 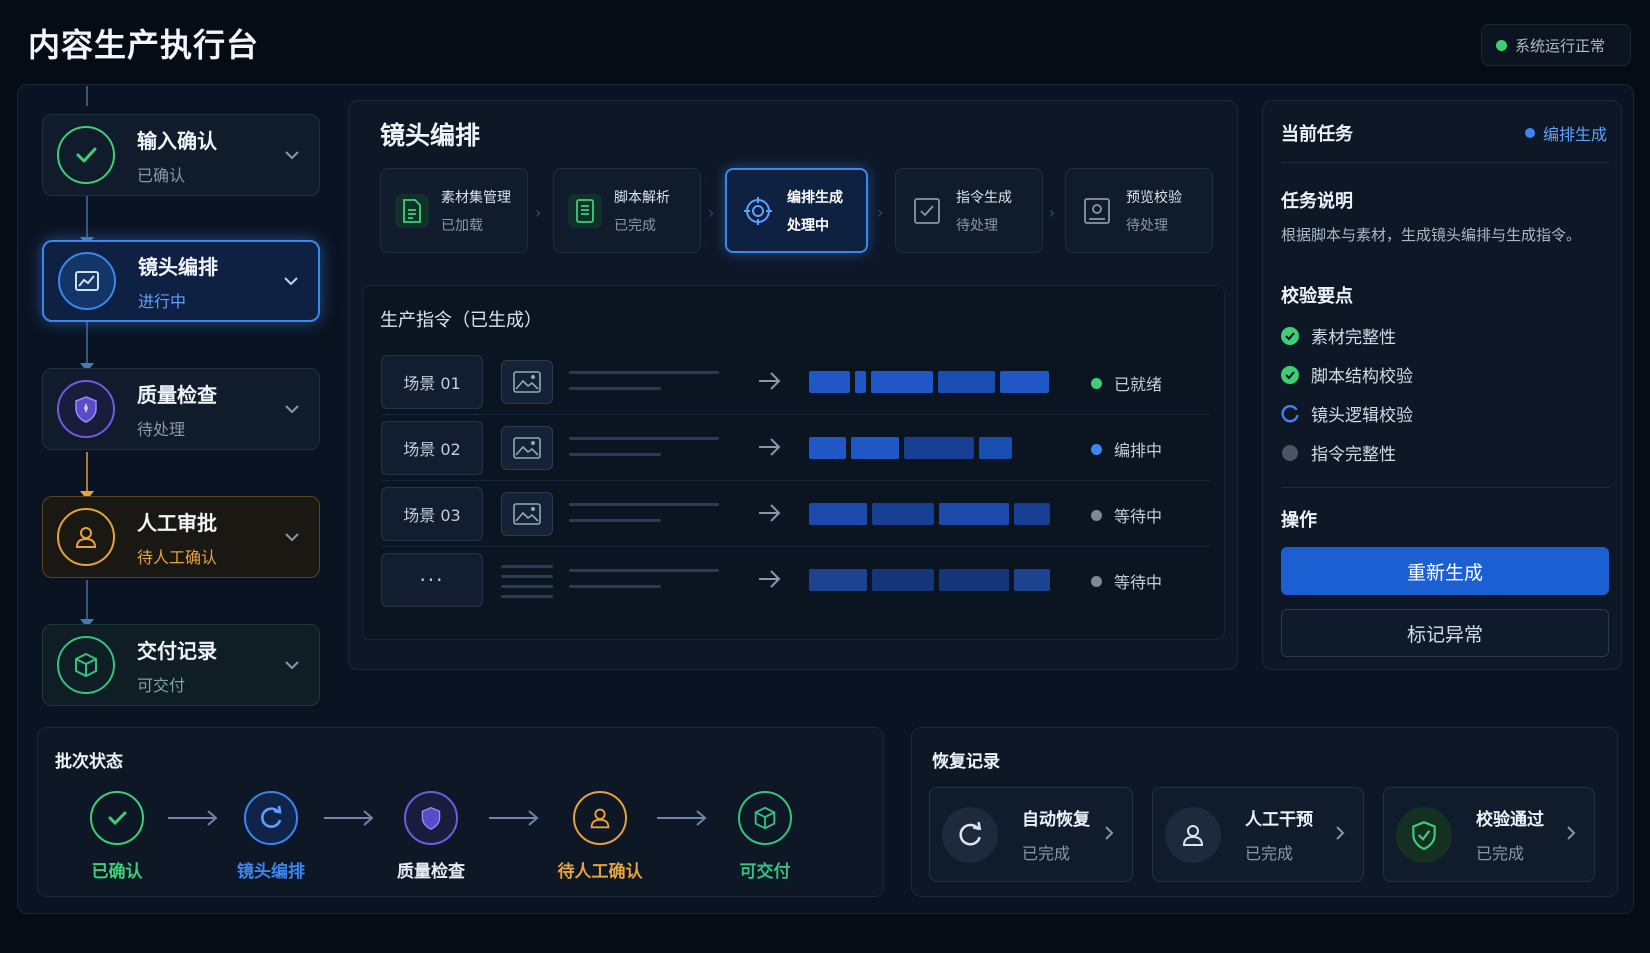 I want to click on batch-step-storyboard: 镜头编排, so click(x=271, y=836).